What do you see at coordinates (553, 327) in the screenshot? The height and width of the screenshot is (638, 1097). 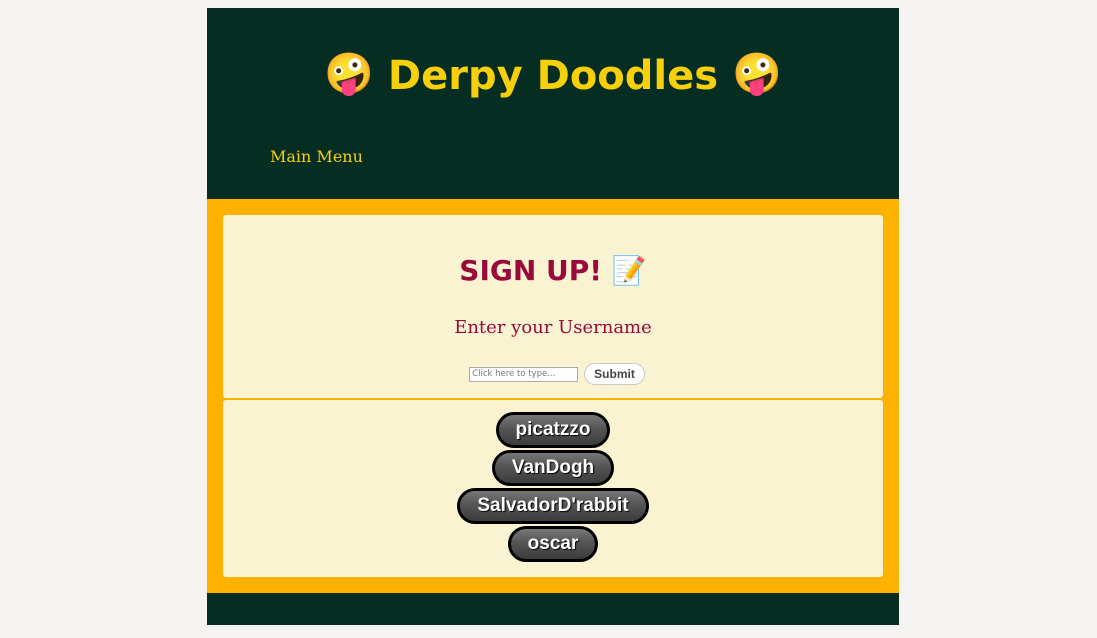 I see `username-prompt: Enter your Username` at bounding box center [553, 327].